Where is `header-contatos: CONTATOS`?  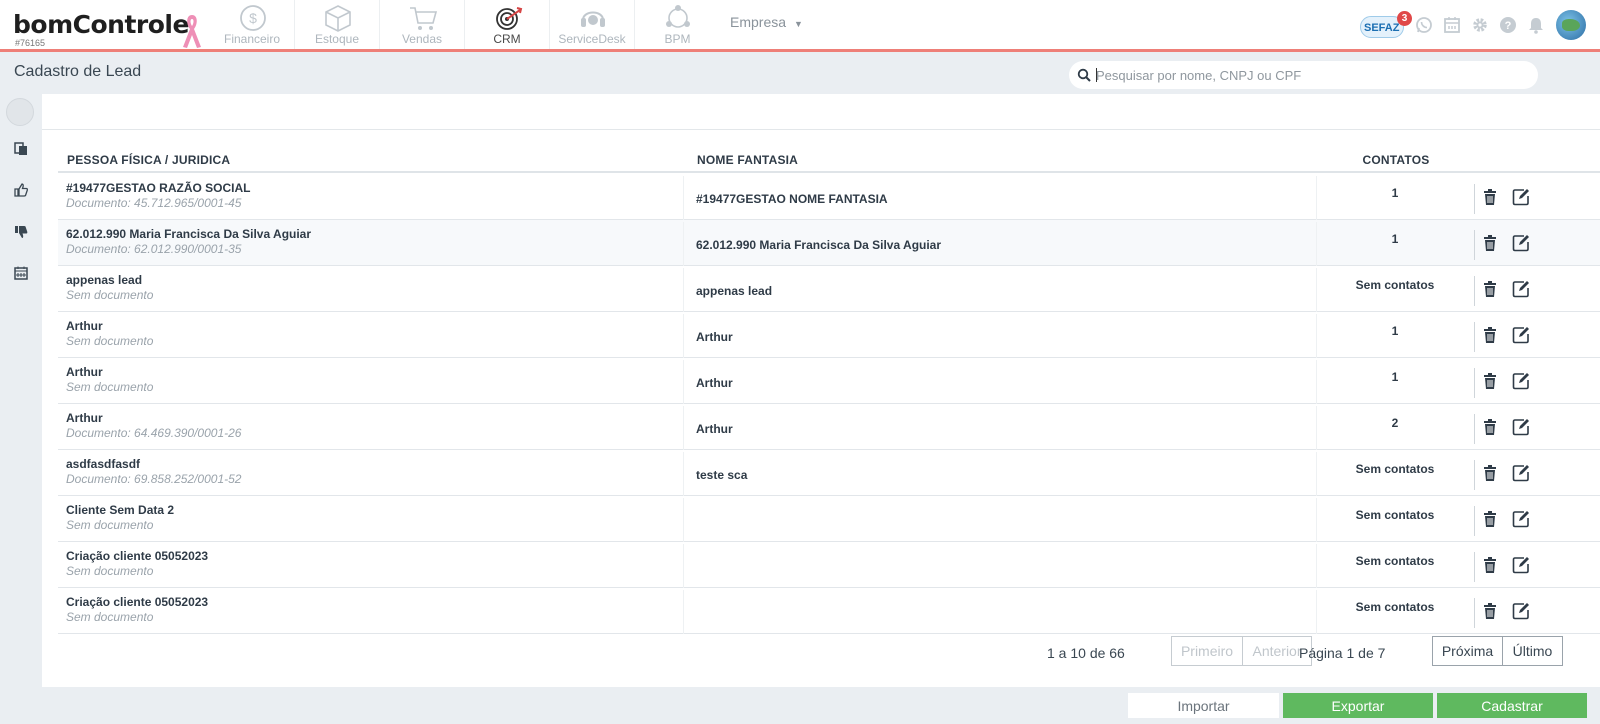 header-contatos: CONTATOS is located at coordinates (1396, 160).